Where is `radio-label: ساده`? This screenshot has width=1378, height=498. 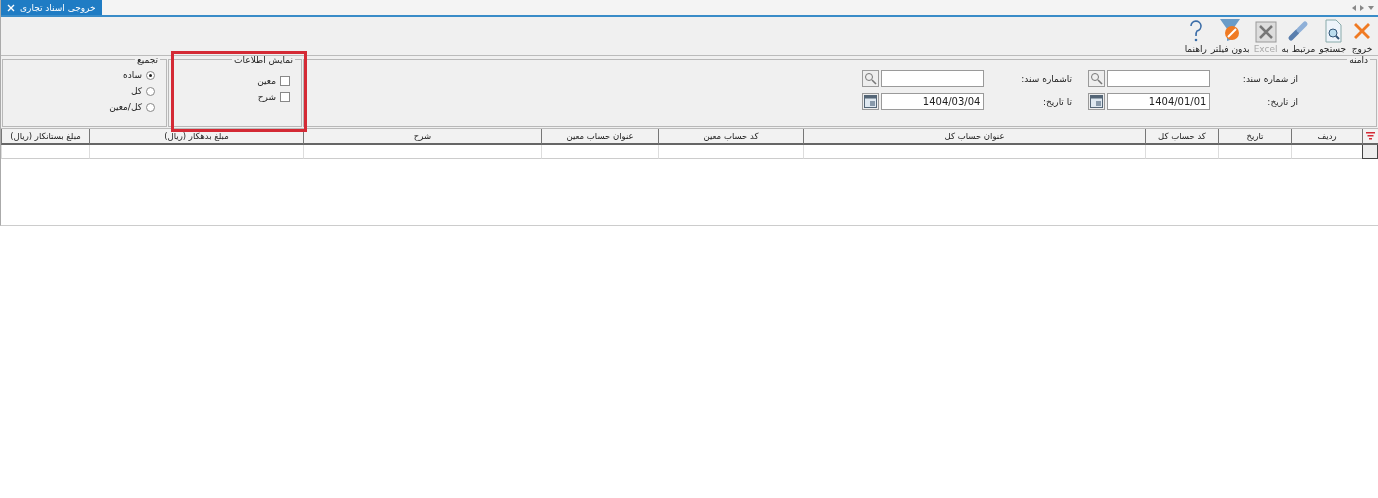
radio-label: ساده is located at coordinates (132, 75).